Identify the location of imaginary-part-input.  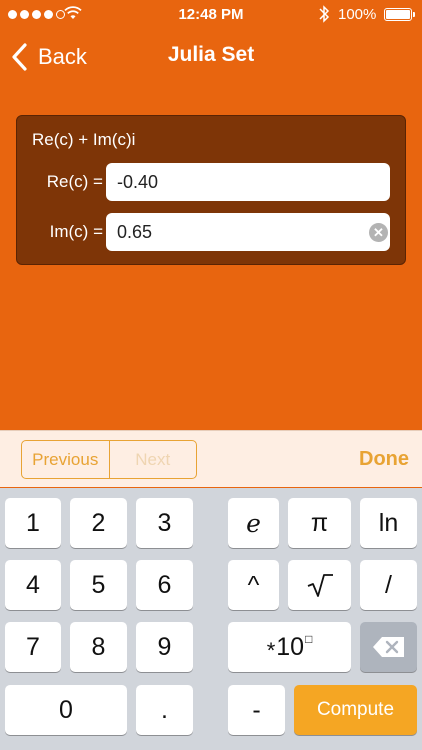
(248, 232).